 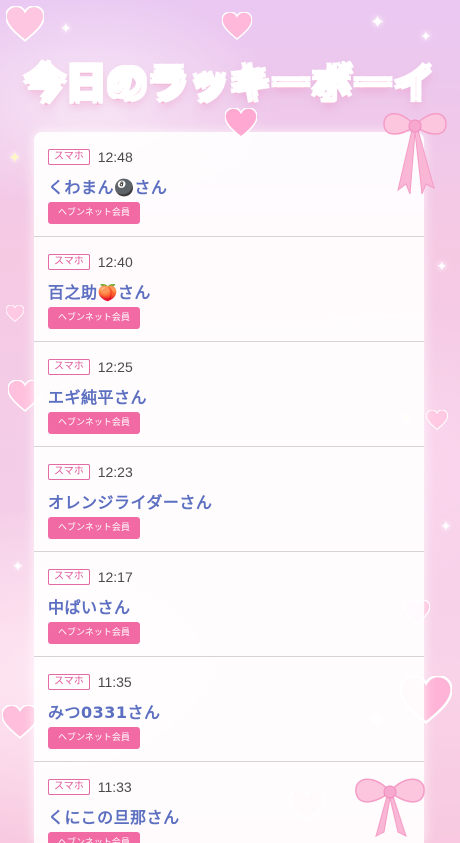 I want to click on list-item: スマホ 11:35 みつ0331さん ヘブンネット会員, so click(x=229, y=709).